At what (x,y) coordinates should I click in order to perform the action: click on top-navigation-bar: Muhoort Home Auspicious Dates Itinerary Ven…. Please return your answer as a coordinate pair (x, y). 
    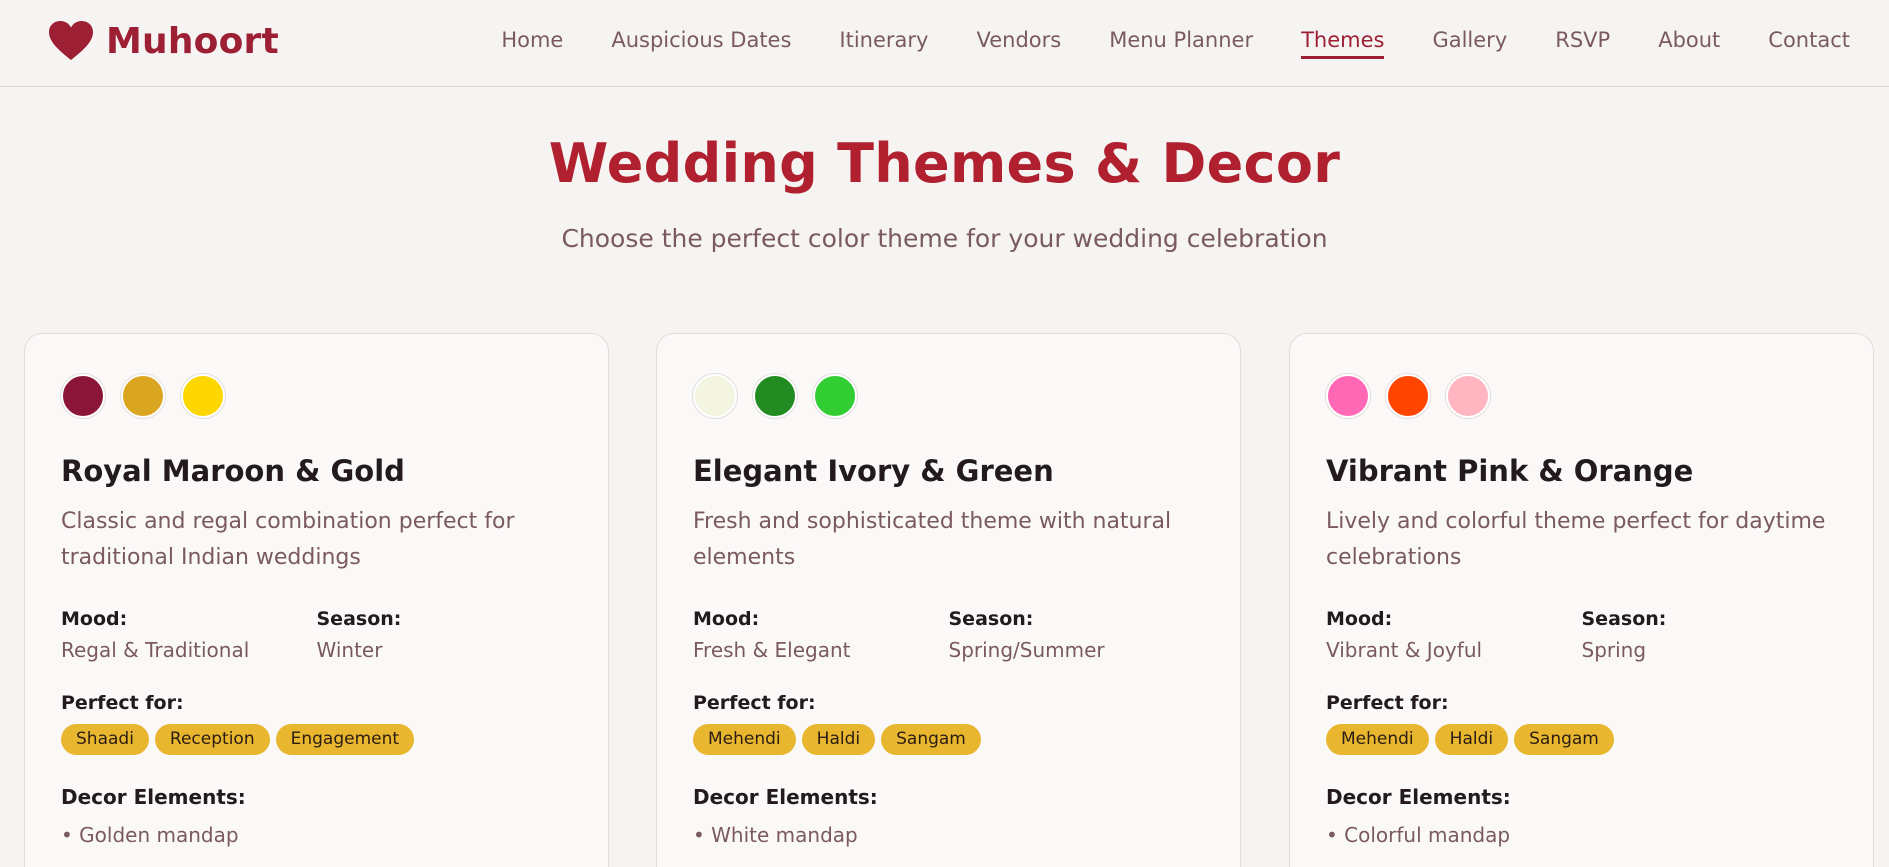
    Looking at the image, I should click on (944, 43).